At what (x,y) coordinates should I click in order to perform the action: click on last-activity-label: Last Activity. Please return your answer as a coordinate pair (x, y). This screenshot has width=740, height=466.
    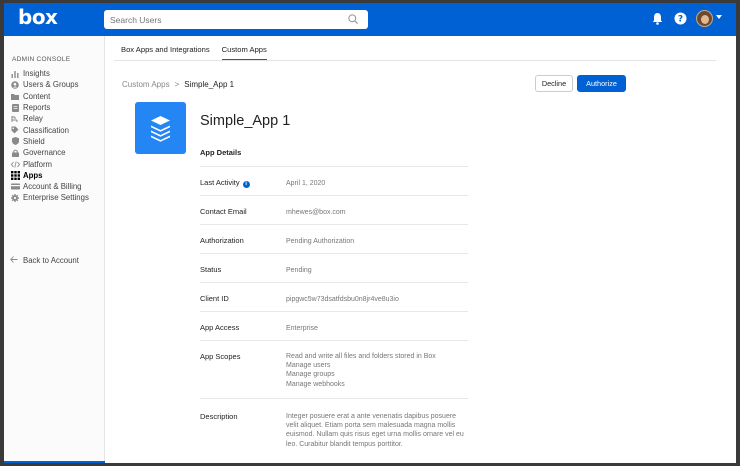
    Looking at the image, I should click on (220, 182).